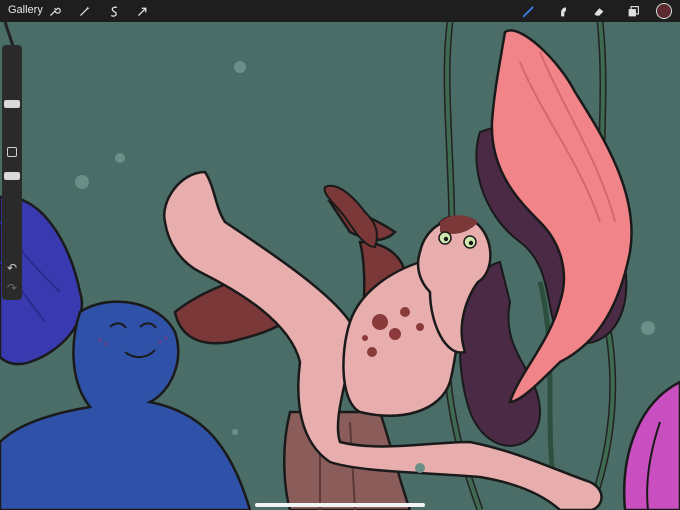  Describe the element at coordinates (12, 268) in the screenshot. I see `undo-icon: ↶` at that location.